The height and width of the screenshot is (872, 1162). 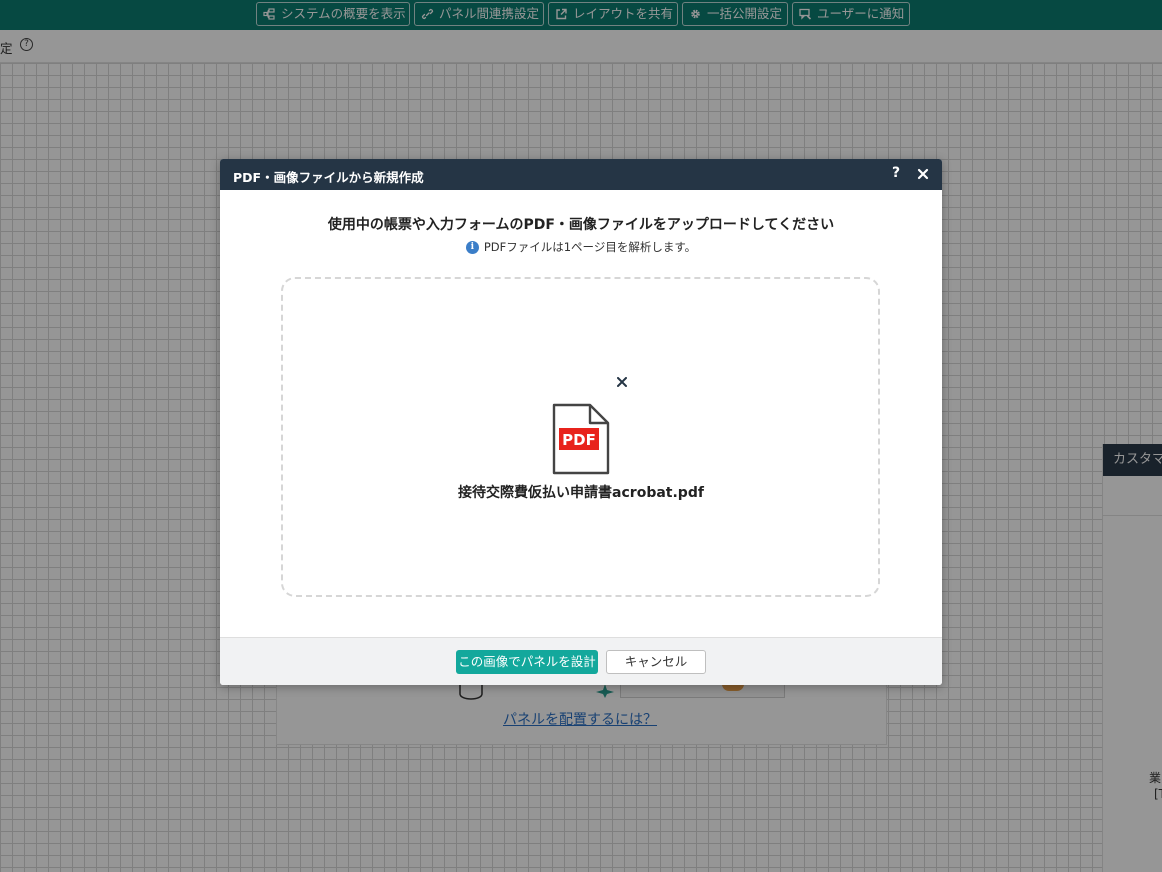 I want to click on upload-instruction: 使用中の帳票や入力フォームのPDF・画像ファイルをアップロードしてください, so click(x=581, y=225).